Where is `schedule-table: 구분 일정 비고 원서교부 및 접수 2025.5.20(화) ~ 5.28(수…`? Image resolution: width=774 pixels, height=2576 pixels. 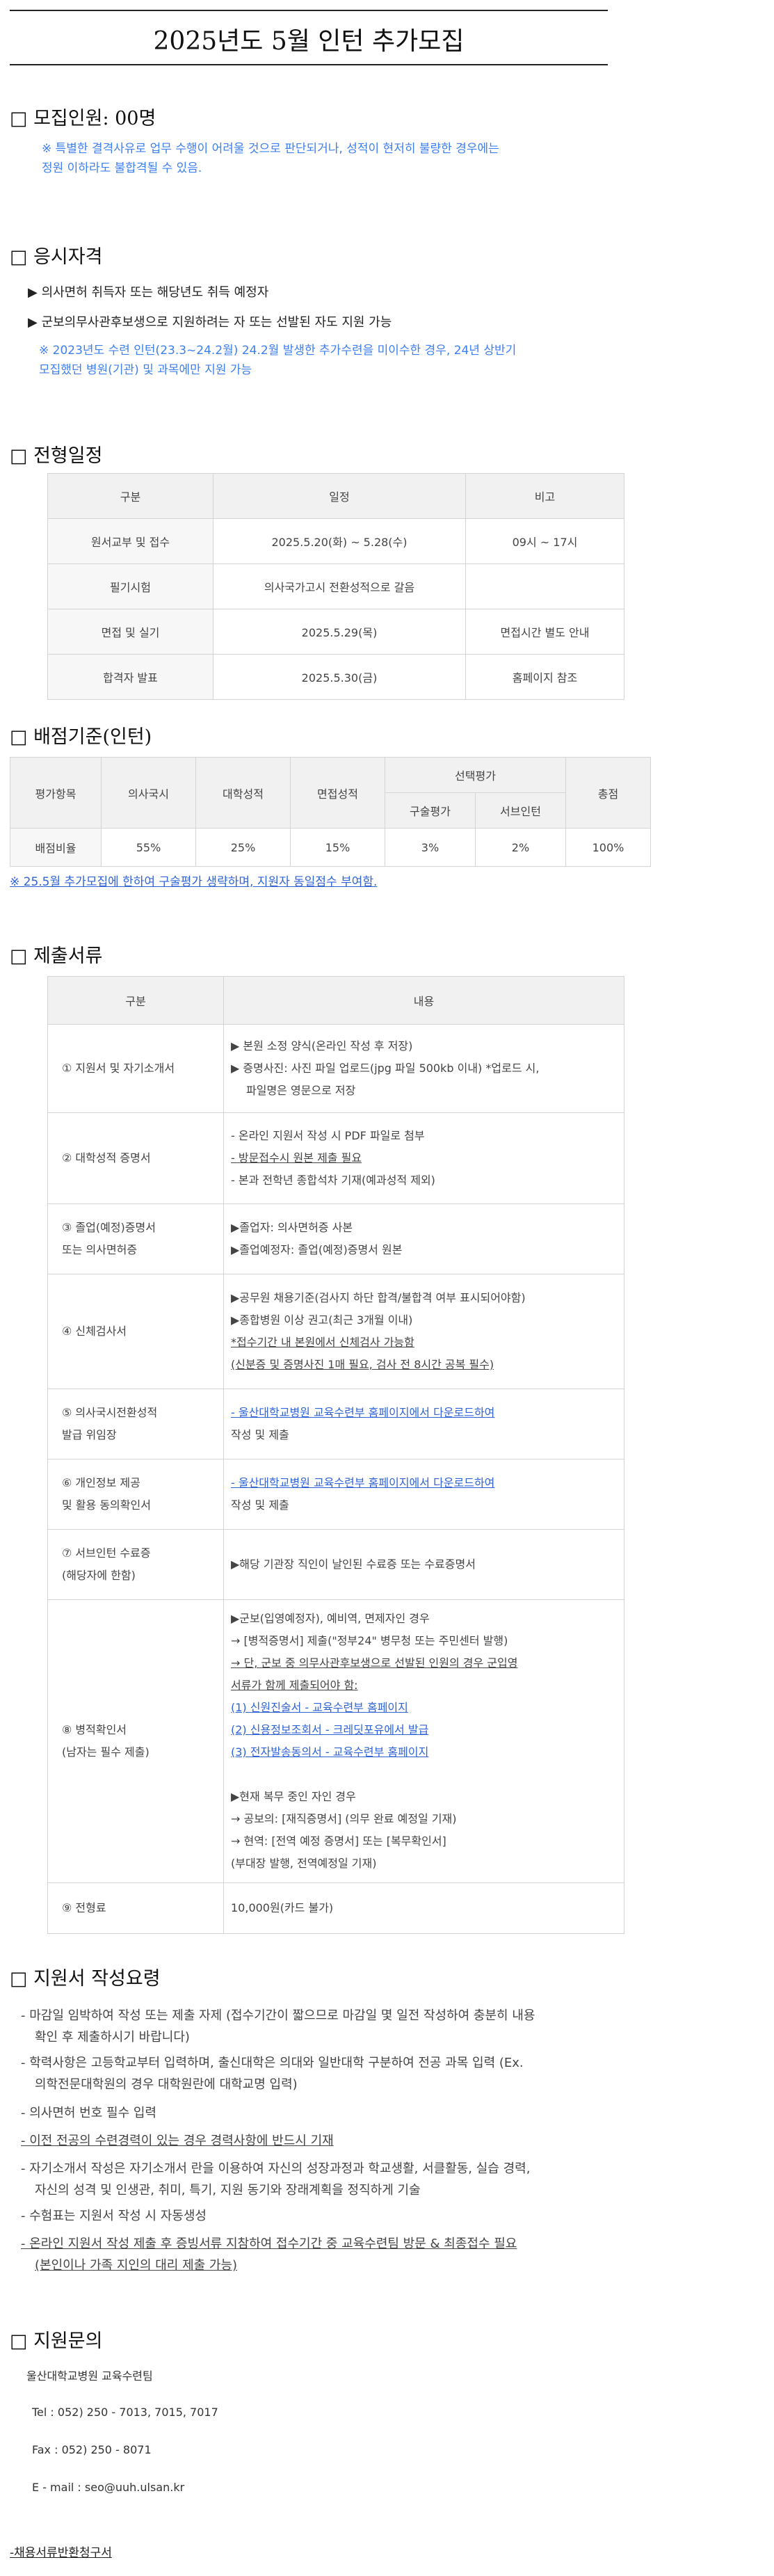 schedule-table: 구분 일정 비고 원서교부 및 접수 2025.5.20(화) ~ 5.28(수… is located at coordinates (335, 586).